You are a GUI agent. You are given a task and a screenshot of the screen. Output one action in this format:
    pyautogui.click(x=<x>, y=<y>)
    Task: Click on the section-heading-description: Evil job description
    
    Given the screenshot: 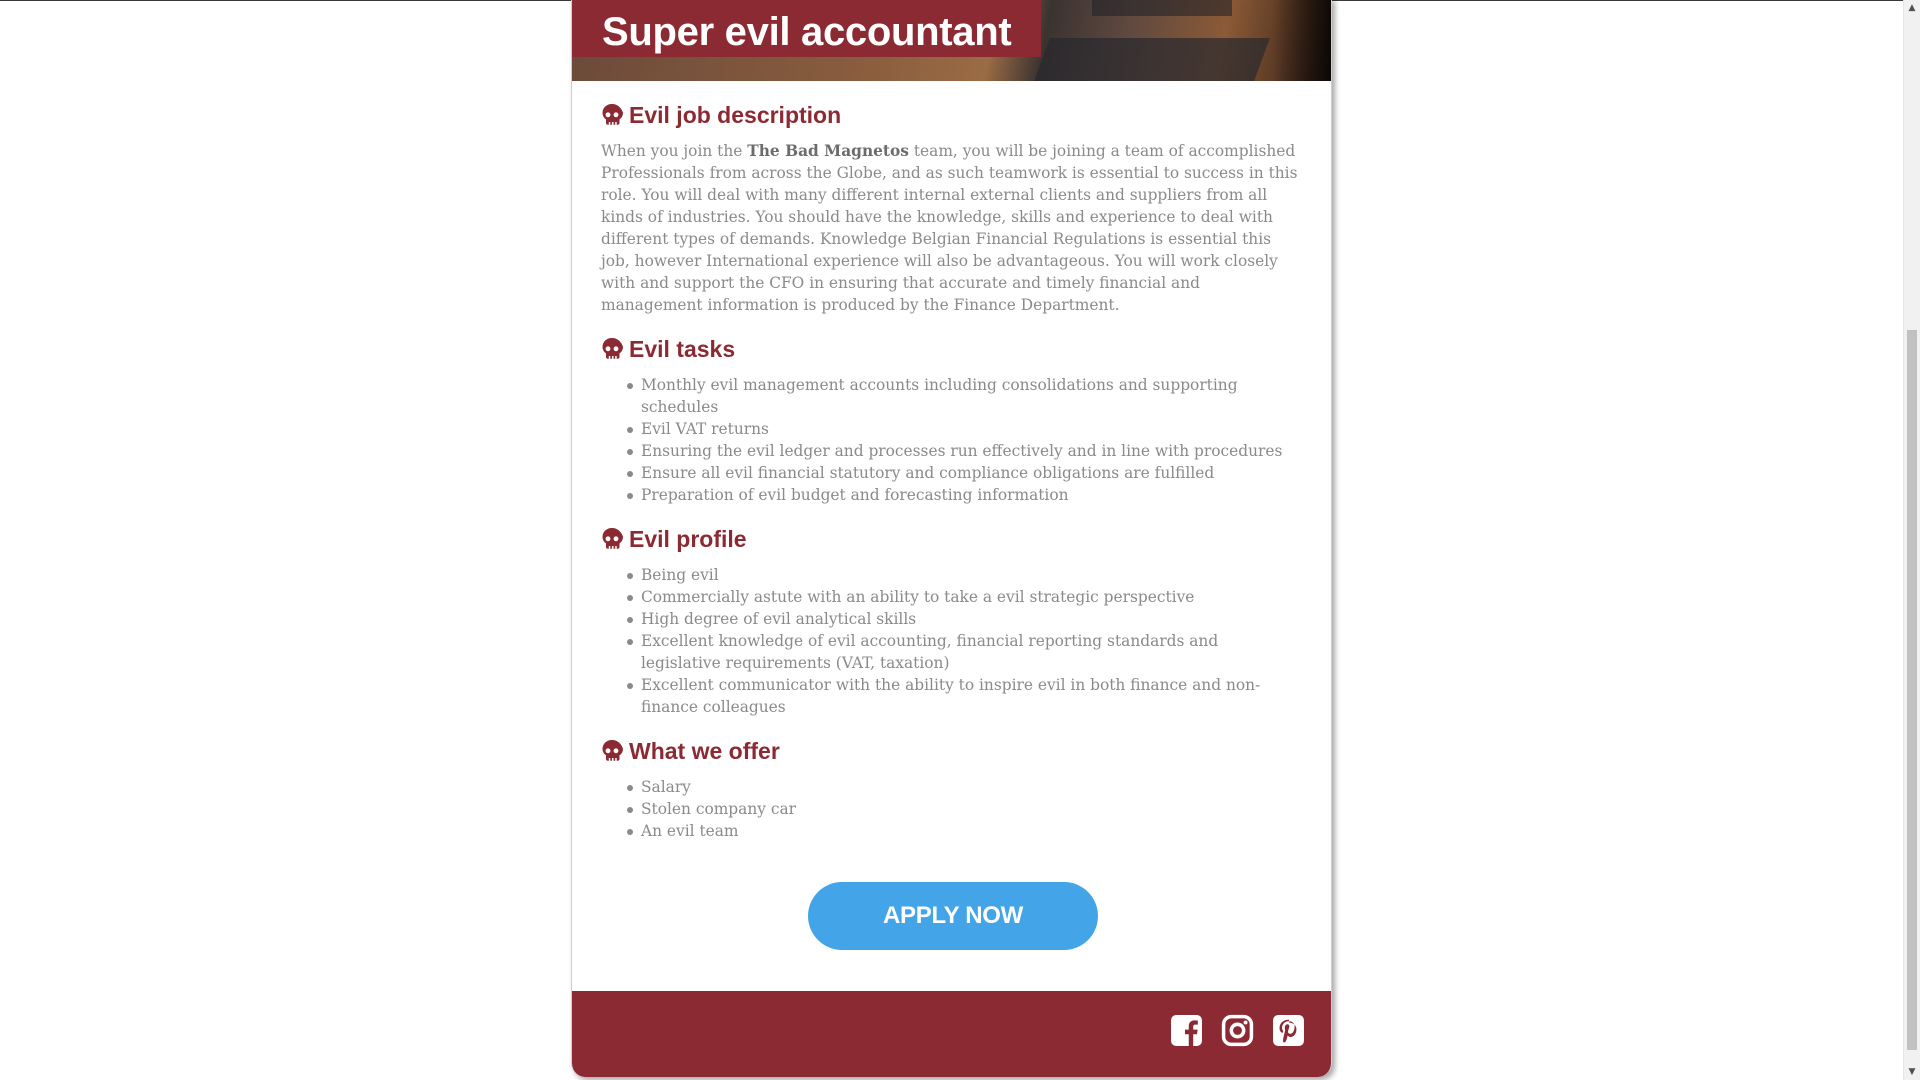 What is the action you would take?
    pyautogui.click(x=951, y=115)
    